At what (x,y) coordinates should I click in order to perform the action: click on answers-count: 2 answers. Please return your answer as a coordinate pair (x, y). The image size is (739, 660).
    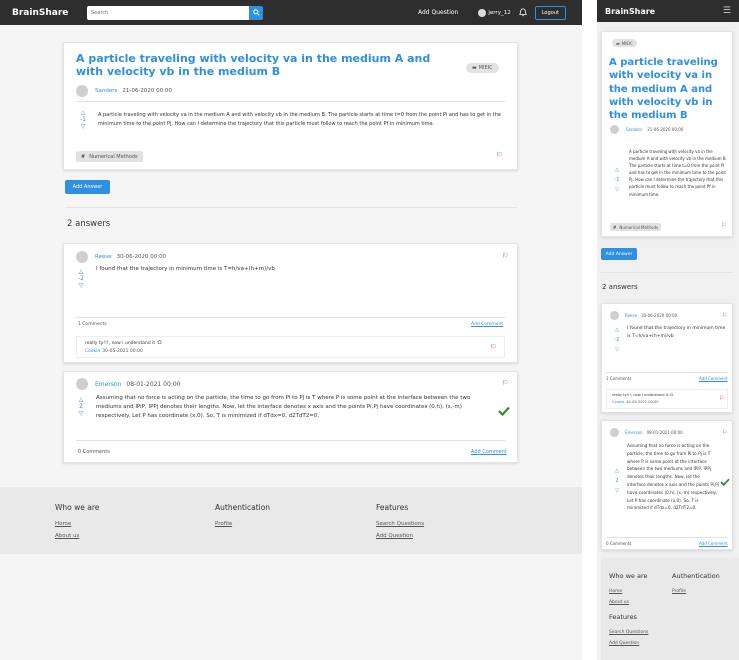
    Looking at the image, I should click on (620, 287).